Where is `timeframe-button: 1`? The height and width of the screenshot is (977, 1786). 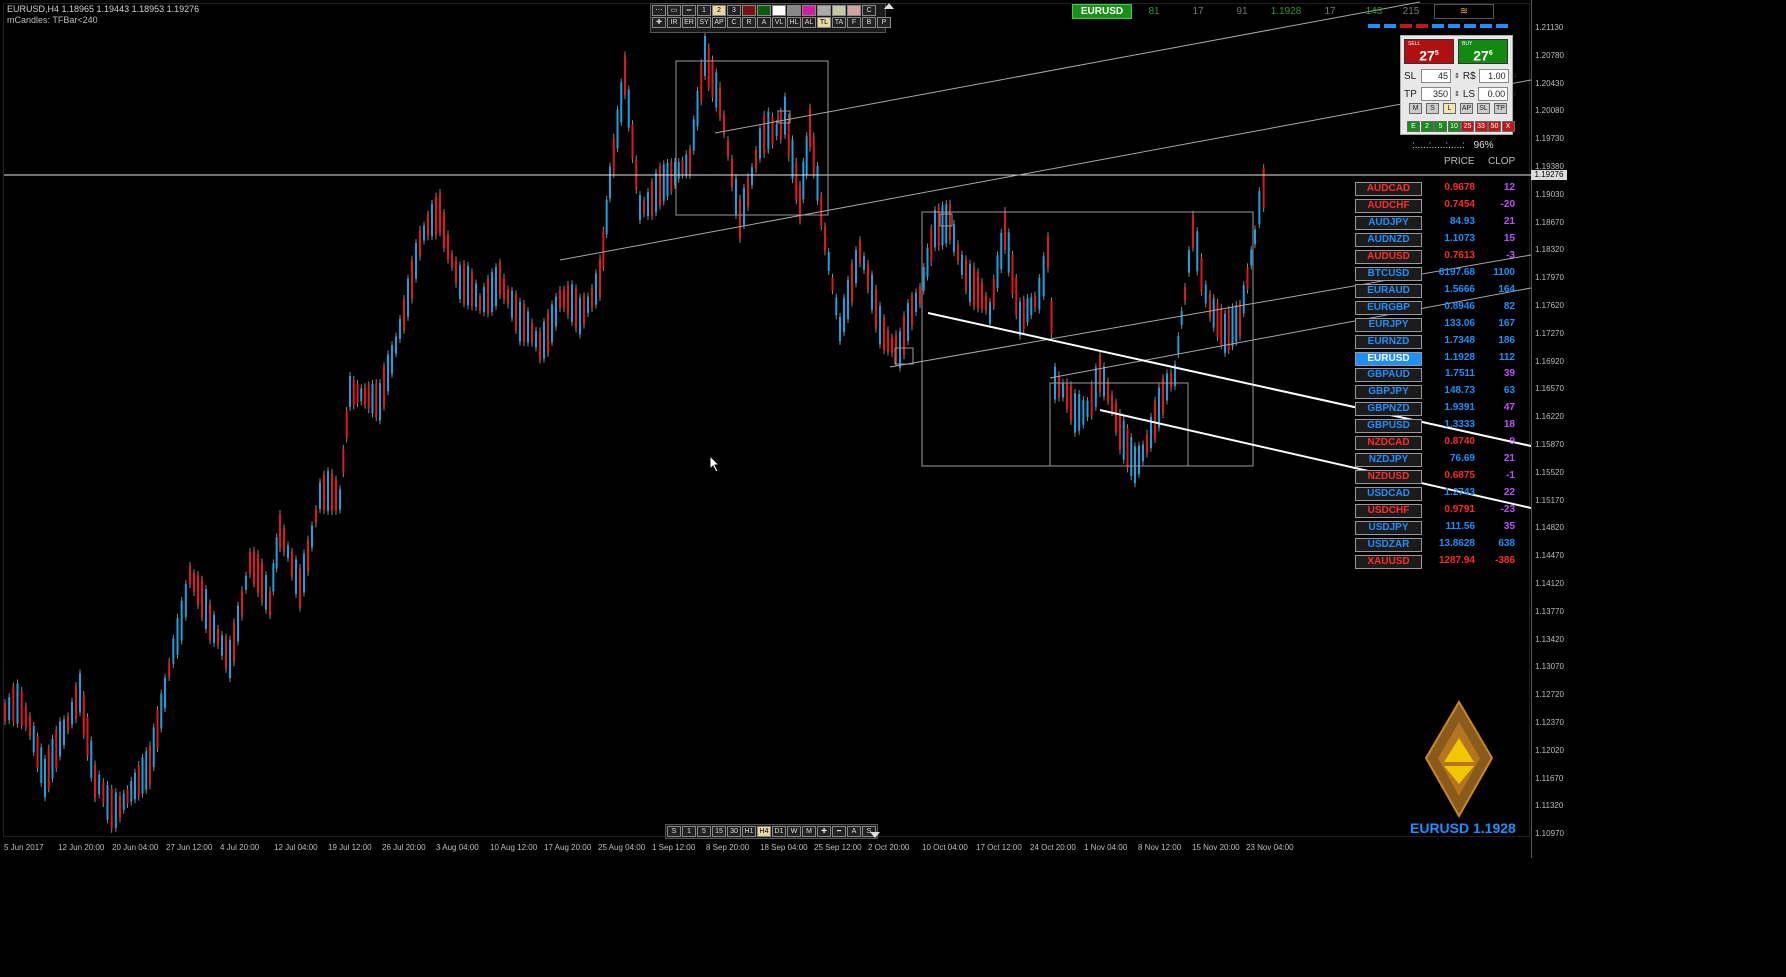 timeframe-button: 1 is located at coordinates (689, 831).